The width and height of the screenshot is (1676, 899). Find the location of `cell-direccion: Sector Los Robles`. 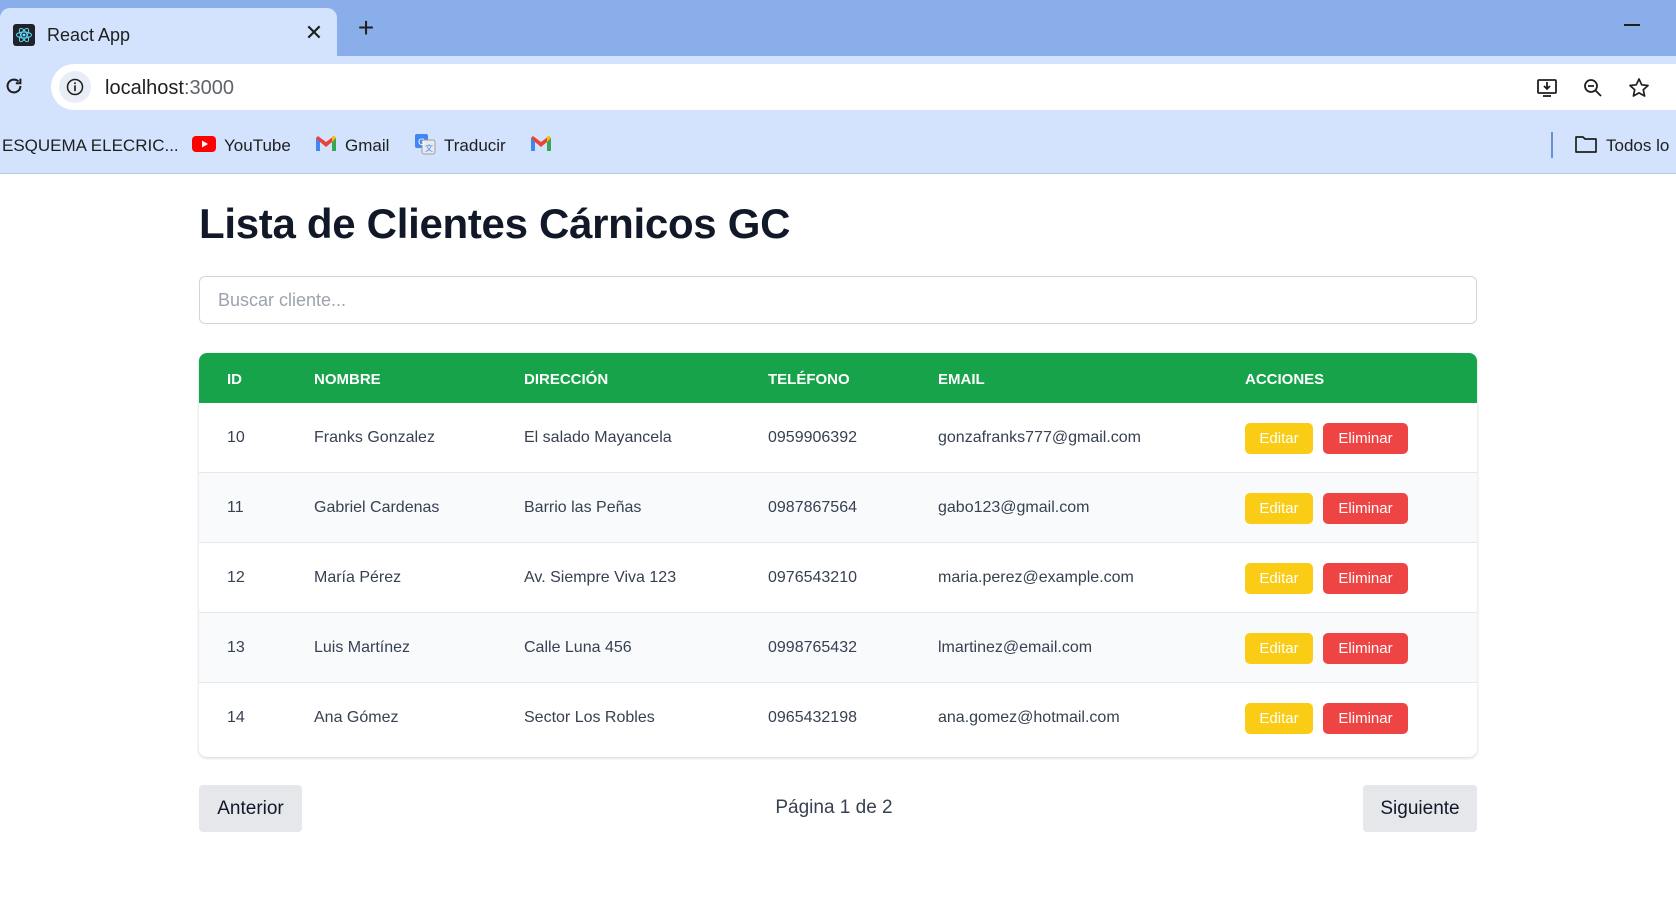

cell-direccion: Sector Los Robles is located at coordinates (589, 717).